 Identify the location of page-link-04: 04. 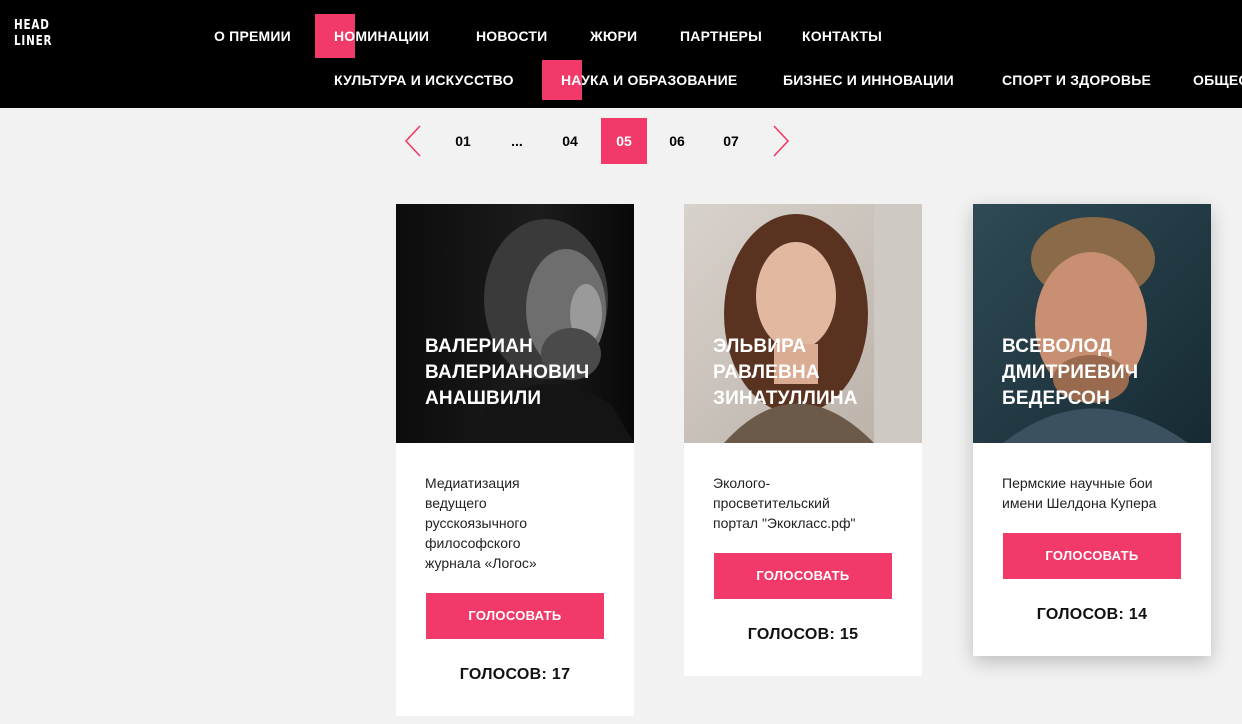
(570, 141).